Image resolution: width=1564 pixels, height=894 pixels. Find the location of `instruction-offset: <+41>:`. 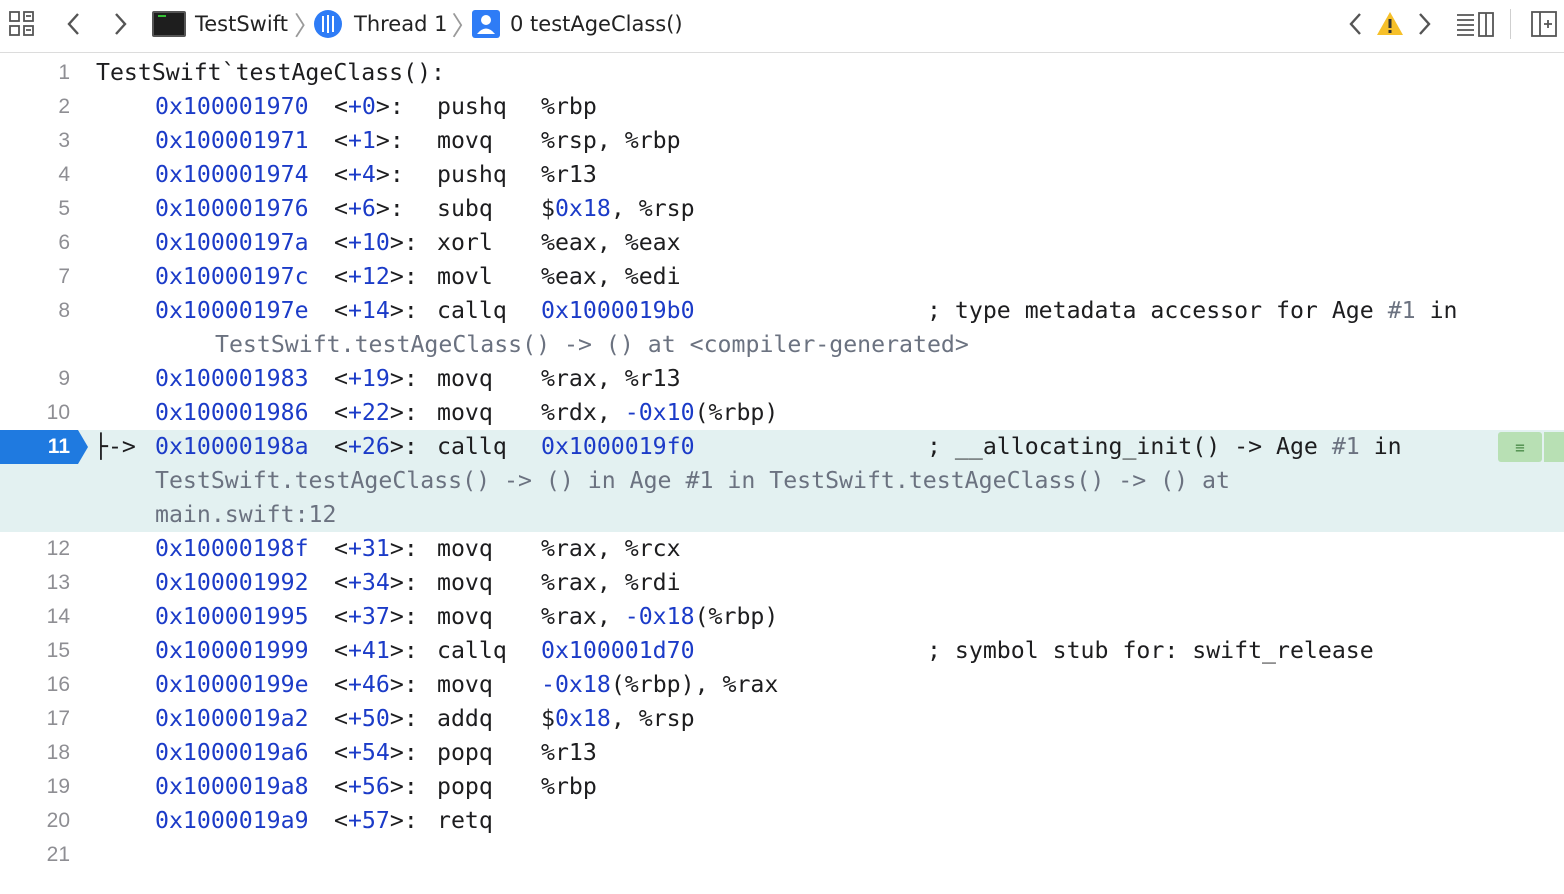

instruction-offset: <+41>: is located at coordinates (376, 650).